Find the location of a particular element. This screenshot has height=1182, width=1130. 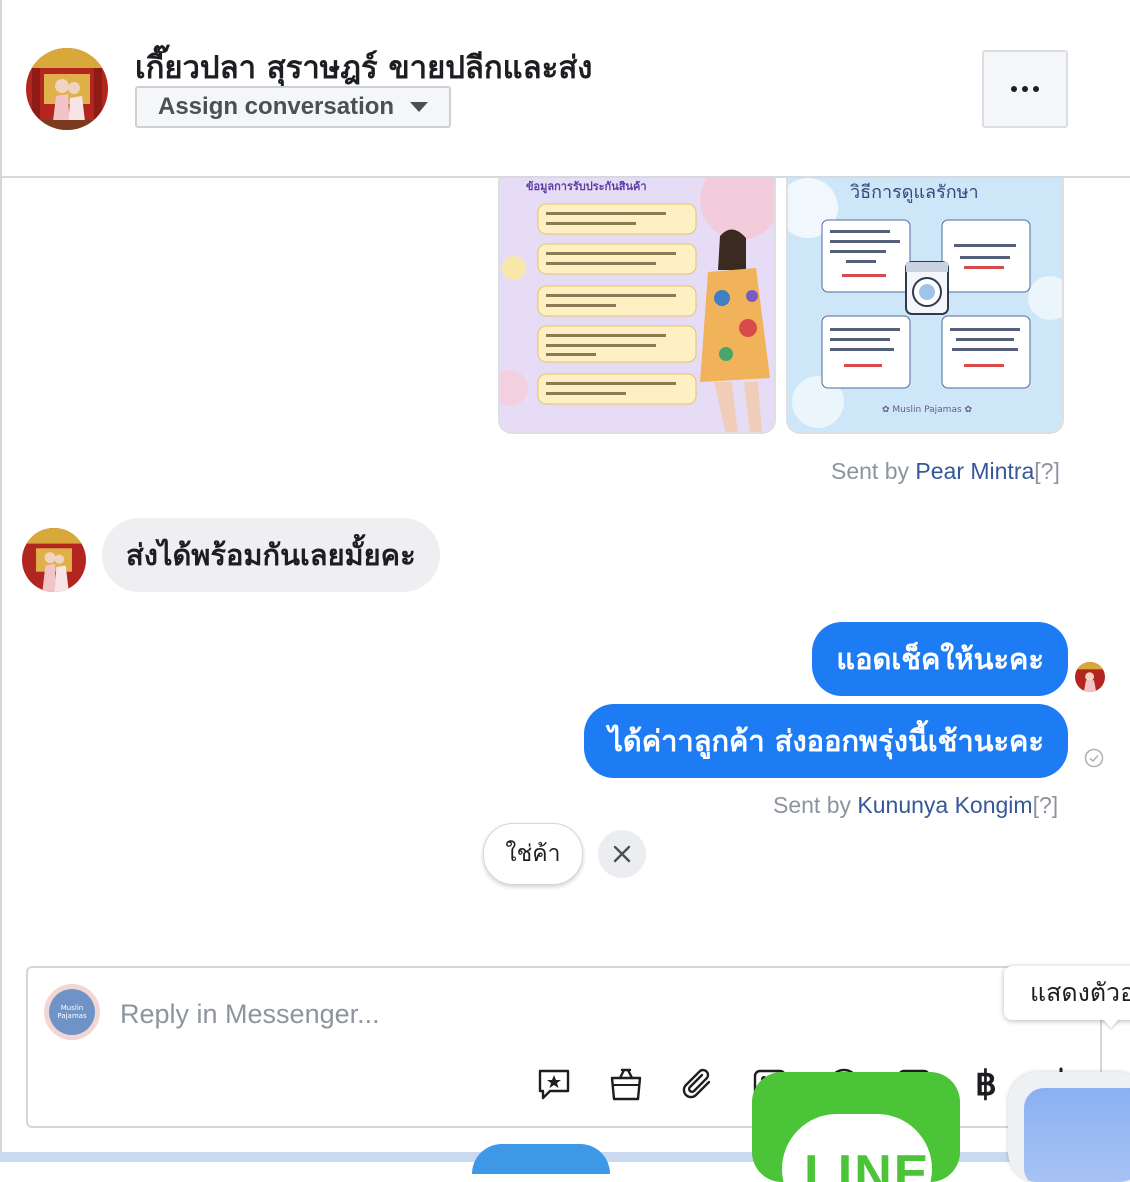

more-horizontal-icon is located at coordinates (1025, 89).